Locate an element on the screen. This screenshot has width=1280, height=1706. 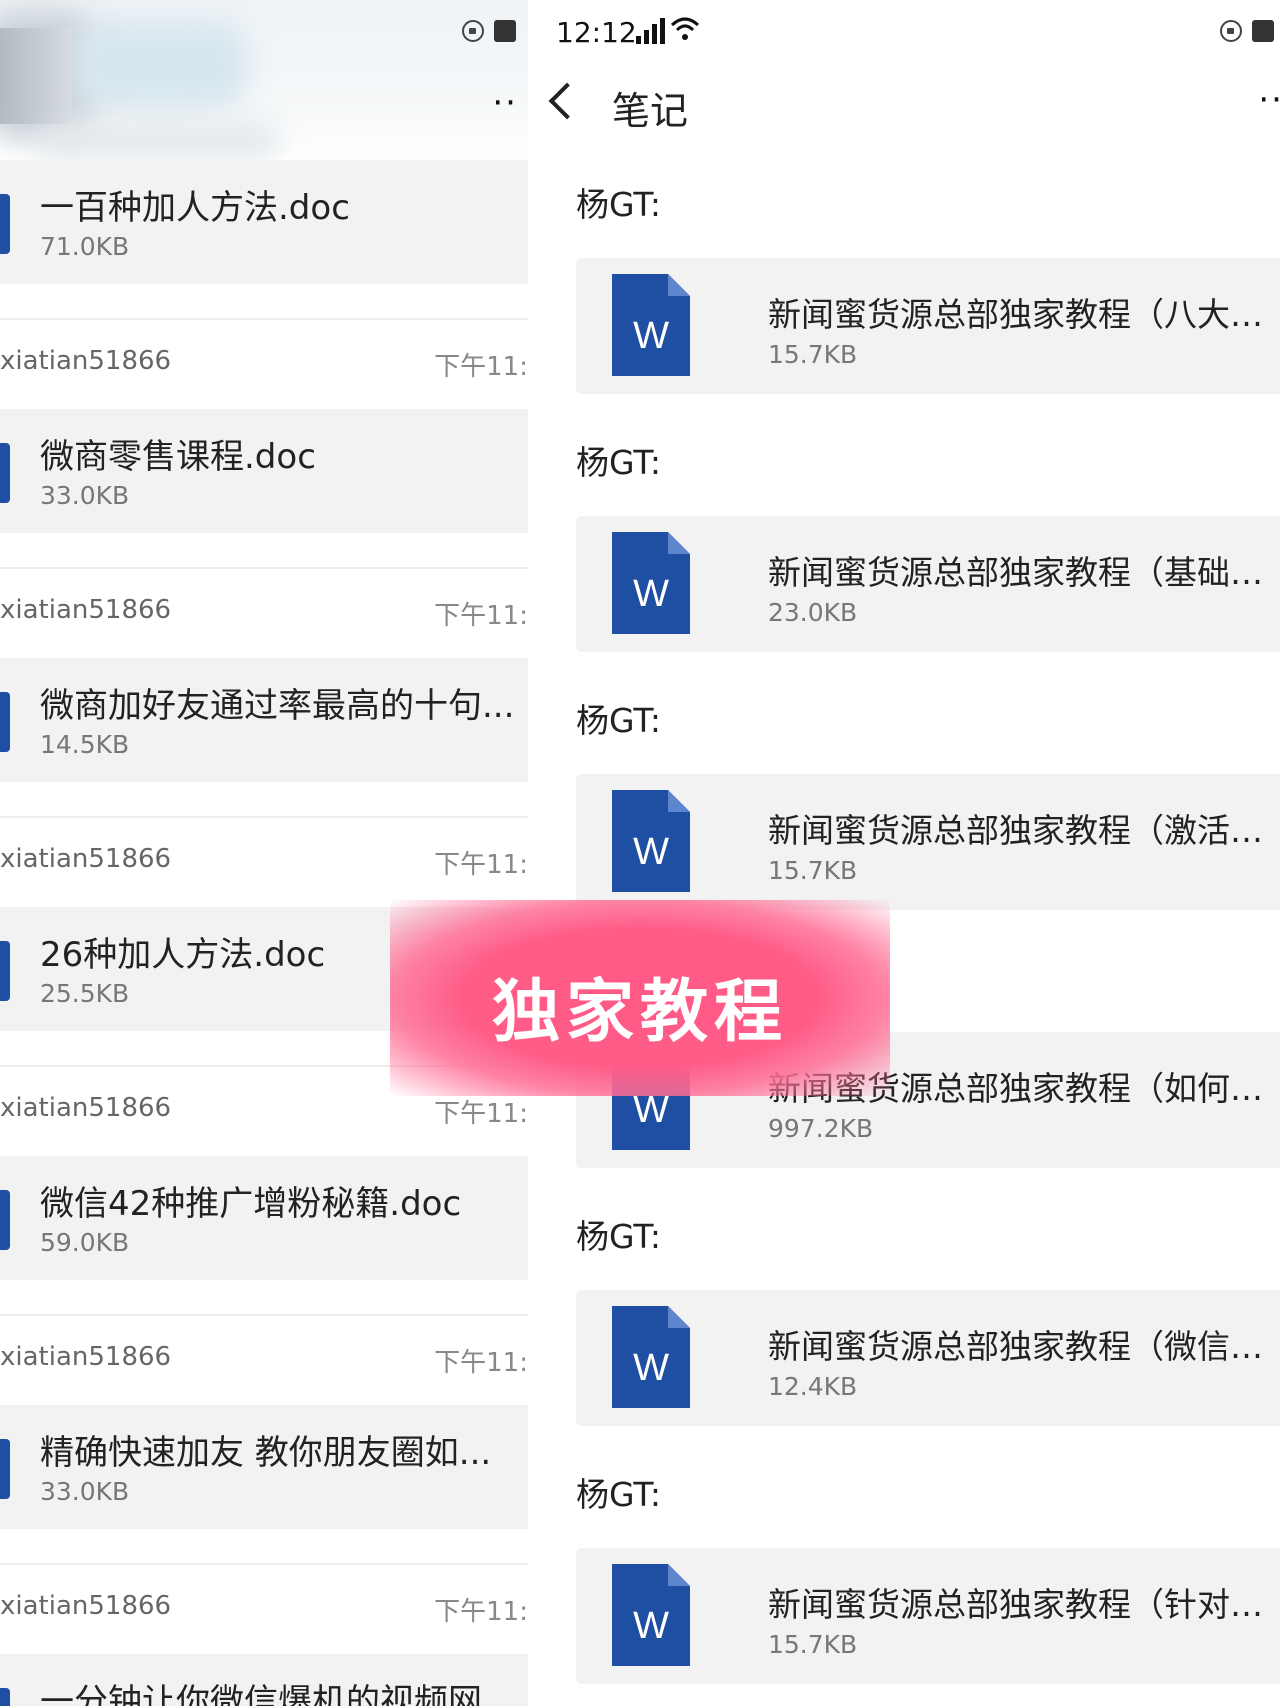
blurred-header: ·· is located at coordinates (264, 80).